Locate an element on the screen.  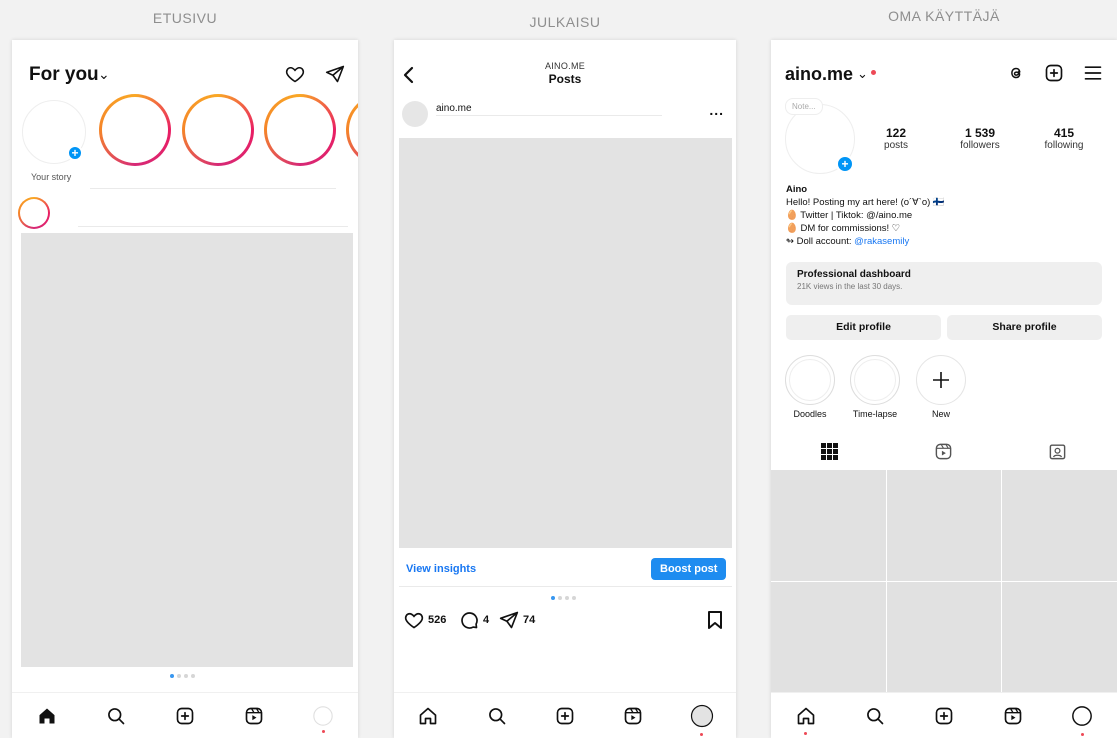
reels-tab-icon is located at coordinates (943, 451).